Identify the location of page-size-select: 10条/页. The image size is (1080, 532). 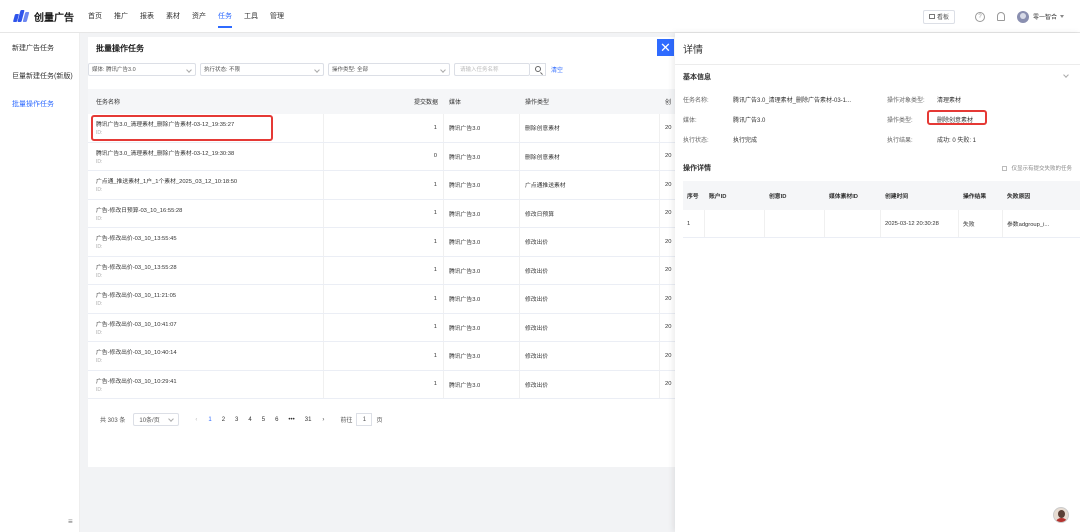
(156, 419).